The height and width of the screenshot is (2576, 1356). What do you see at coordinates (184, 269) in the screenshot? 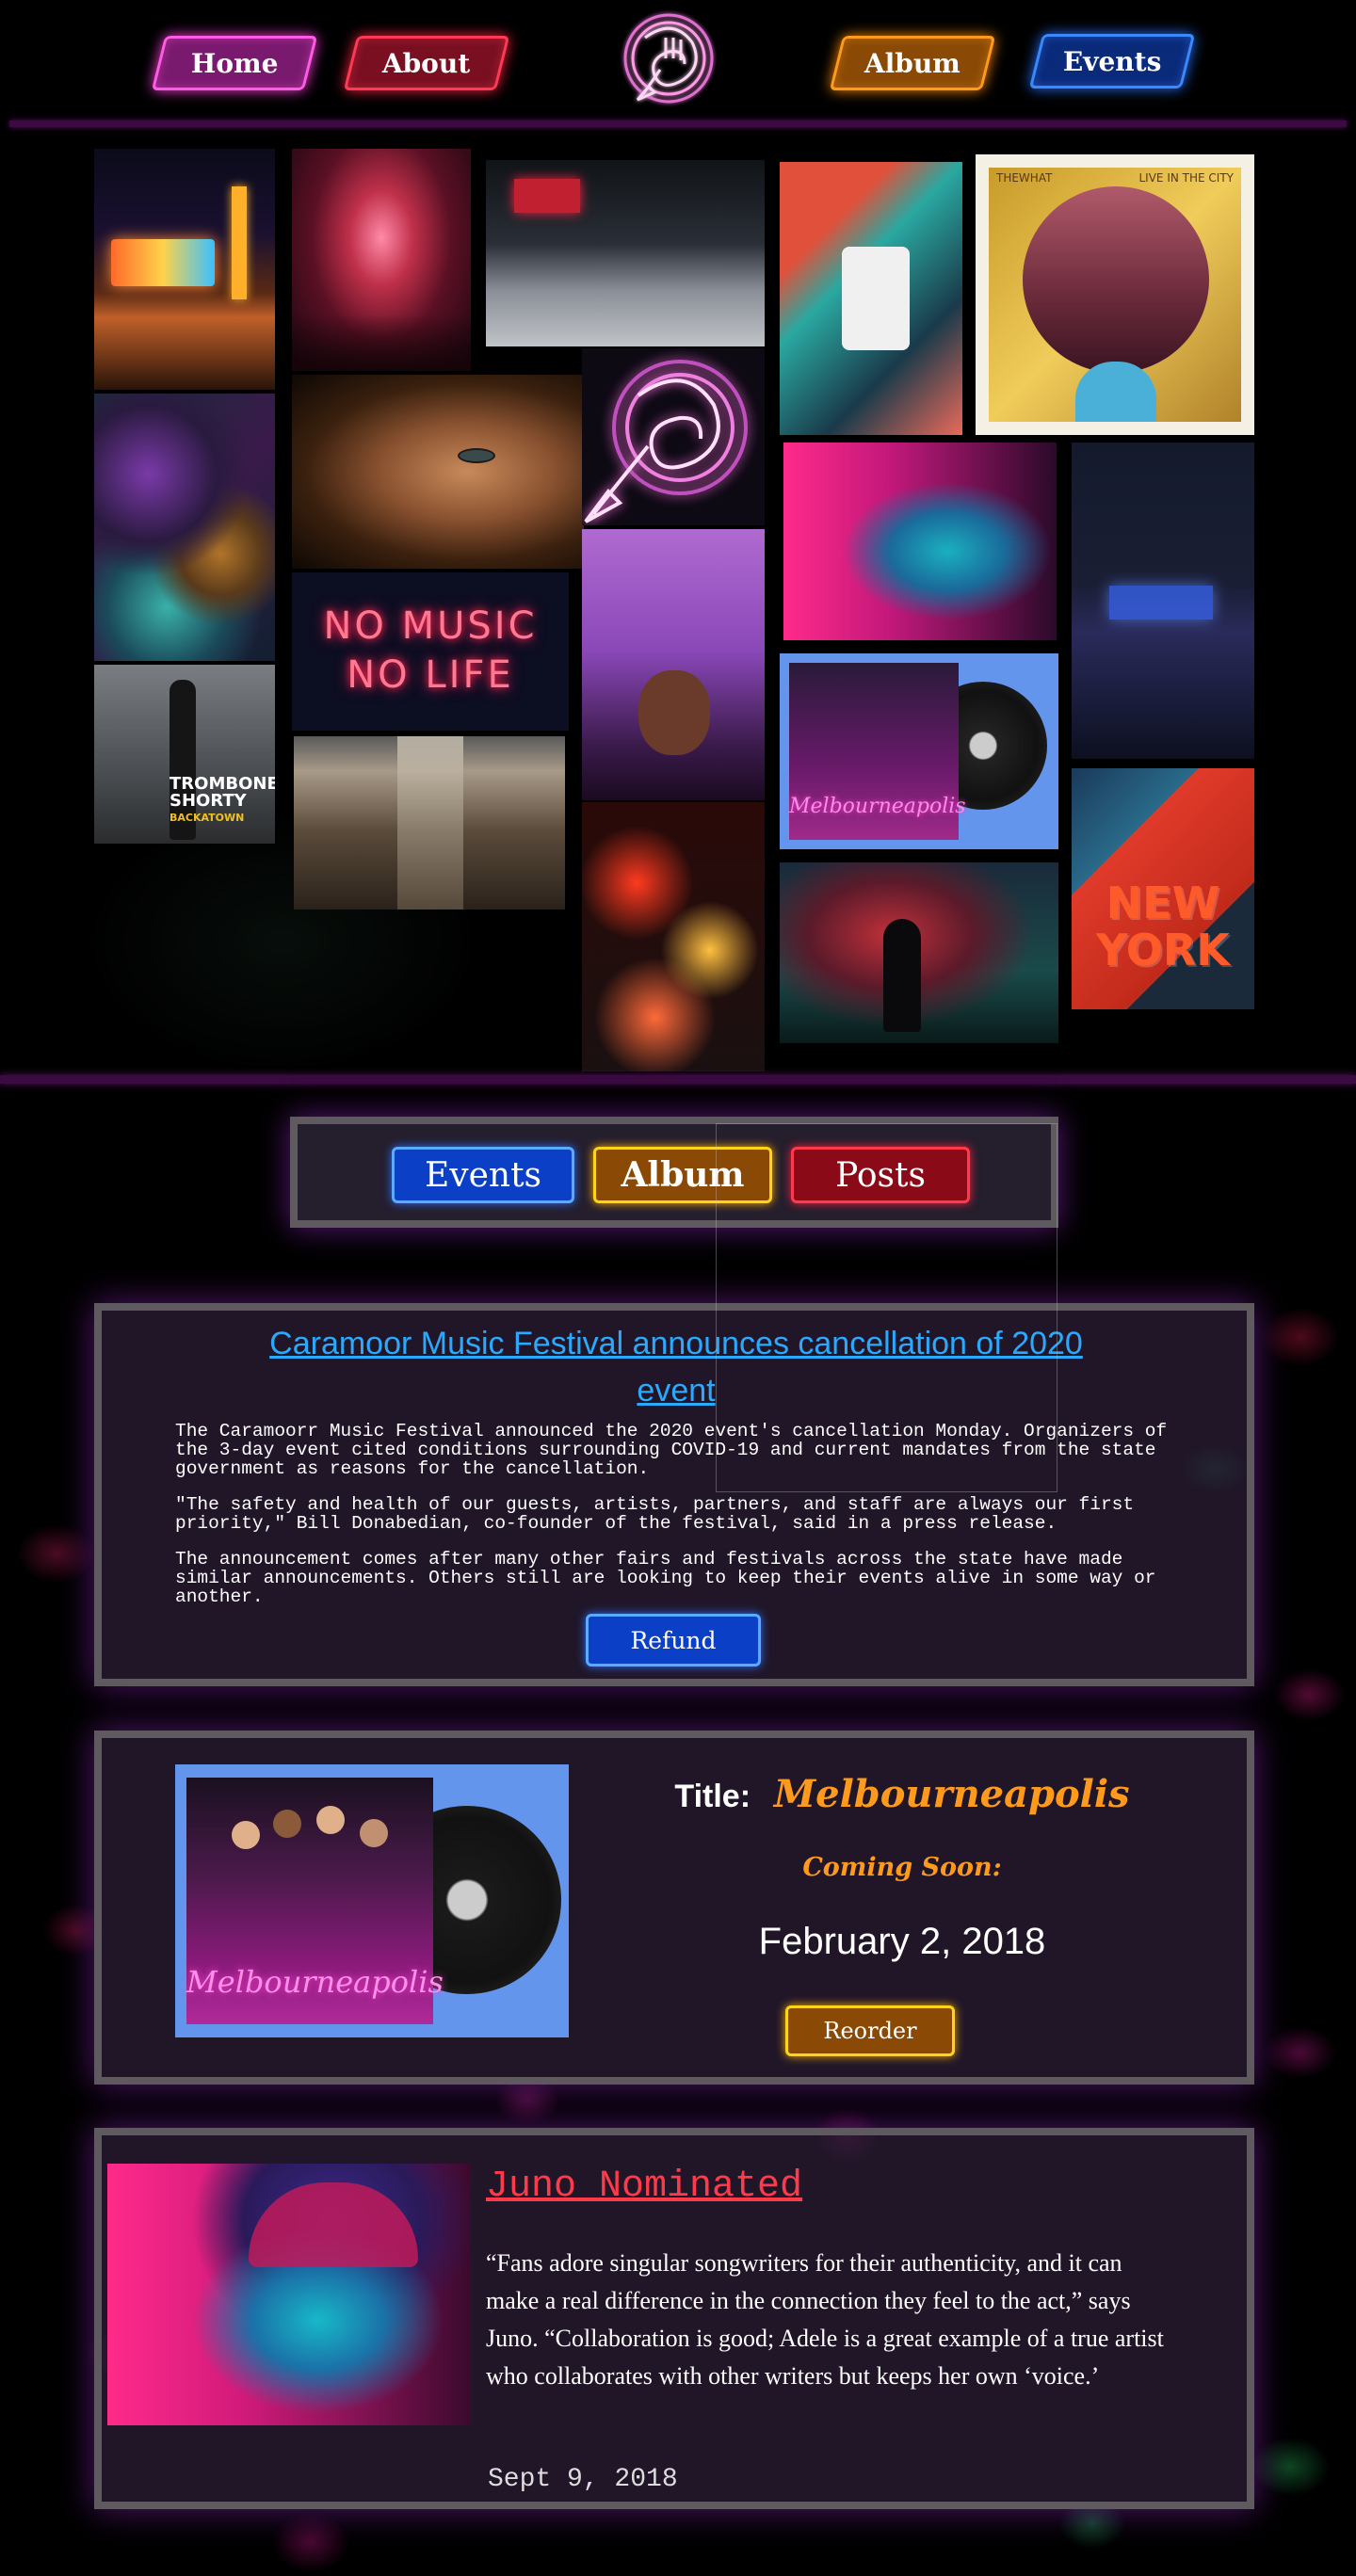
I see `theater-marquee-photo` at bounding box center [184, 269].